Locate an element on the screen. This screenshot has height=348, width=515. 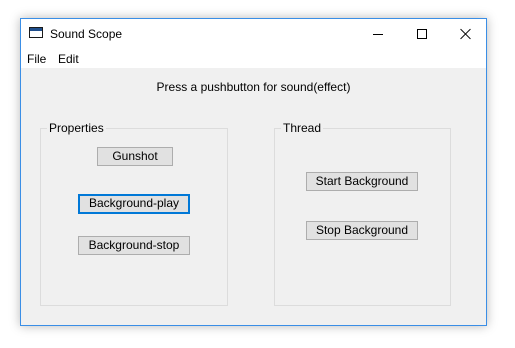
title-bar: Sound Scope is located at coordinates (253, 34).